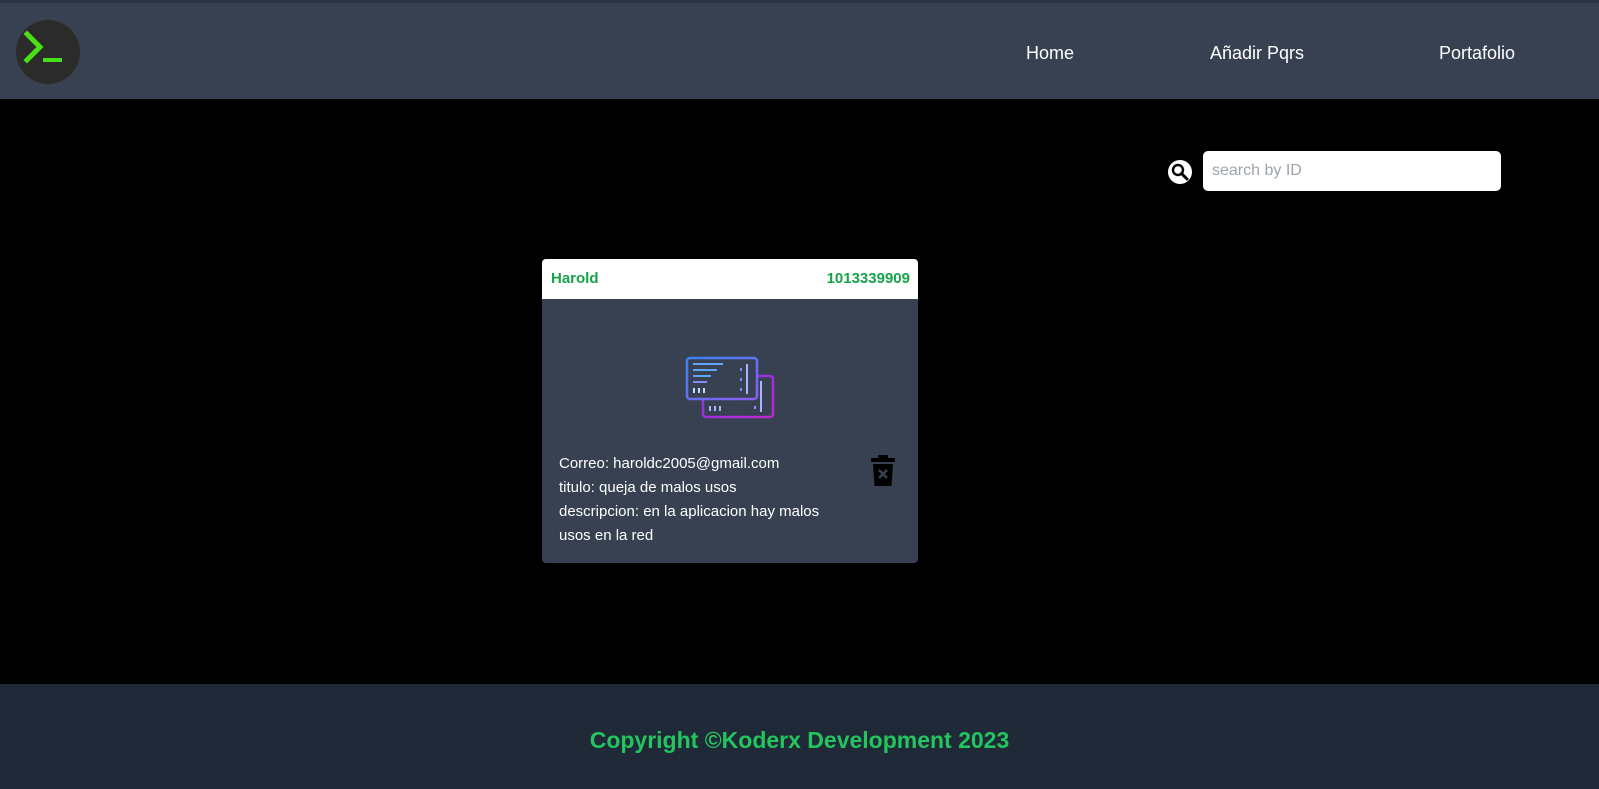  What do you see at coordinates (799, 49) in the screenshot?
I see `top-navbar: Home Añadir Pqrs Portafolio` at bounding box center [799, 49].